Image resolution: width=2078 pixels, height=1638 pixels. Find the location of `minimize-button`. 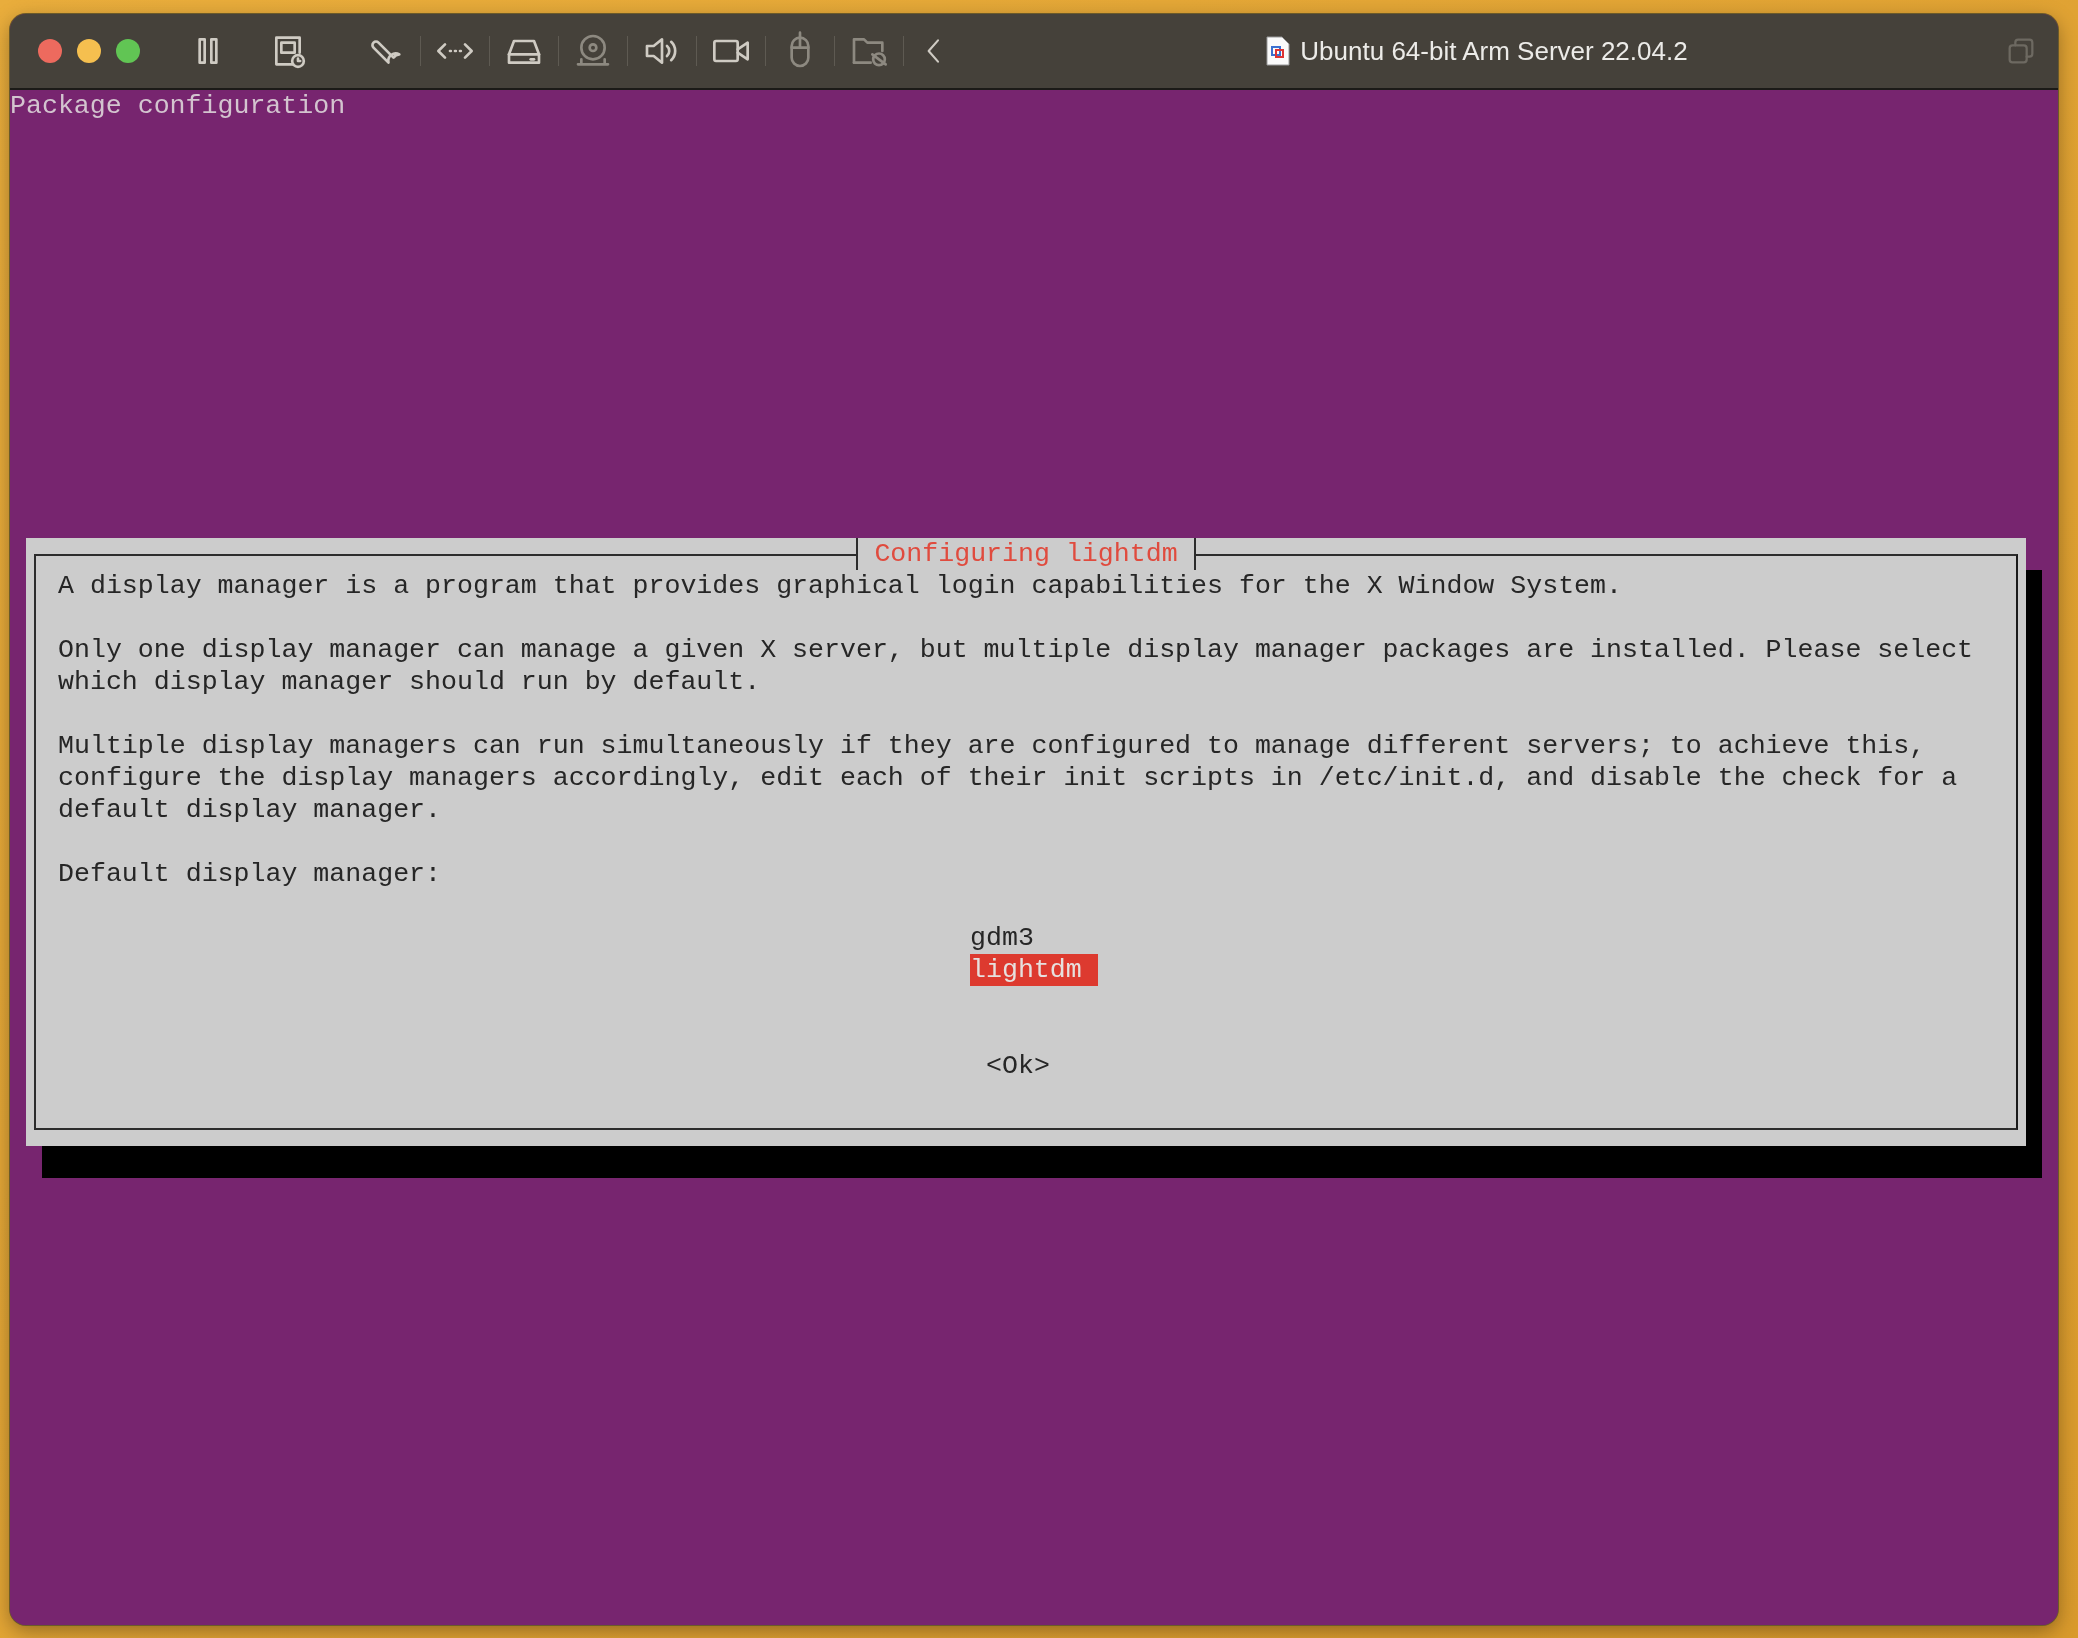

minimize-button is located at coordinates (89, 51).